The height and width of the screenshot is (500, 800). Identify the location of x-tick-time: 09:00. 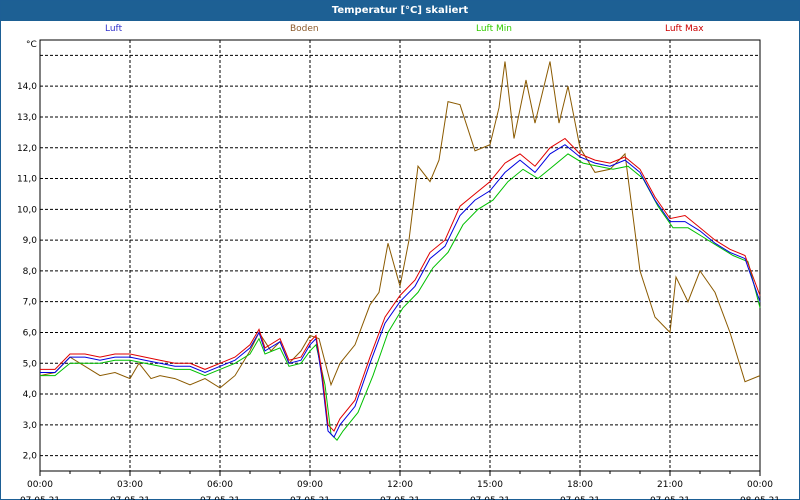
(310, 485).